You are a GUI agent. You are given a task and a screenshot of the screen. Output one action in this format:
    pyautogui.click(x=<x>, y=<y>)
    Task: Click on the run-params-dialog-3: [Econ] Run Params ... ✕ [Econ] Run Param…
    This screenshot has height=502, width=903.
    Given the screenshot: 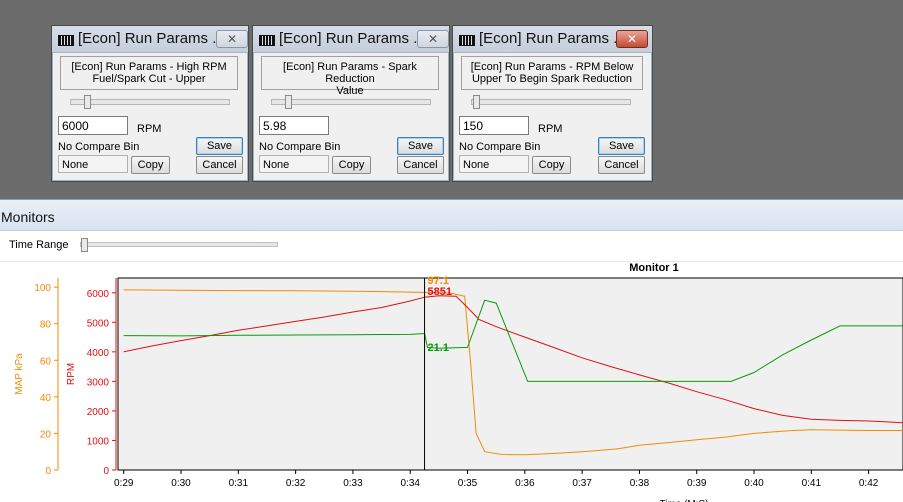 What is the action you would take?
    pyautogui.click(x=552, y=103)
    